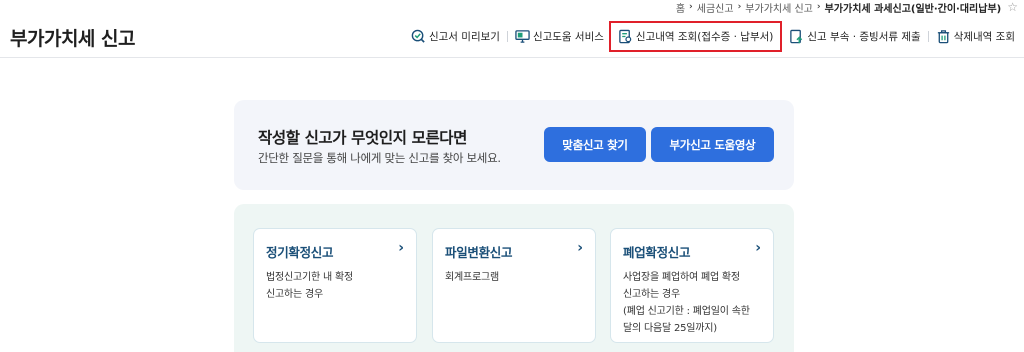 The image size is (1024, 352). I want to click on breadcrumb-vat-filing: 부가가치세 신고, so click(779, 7).